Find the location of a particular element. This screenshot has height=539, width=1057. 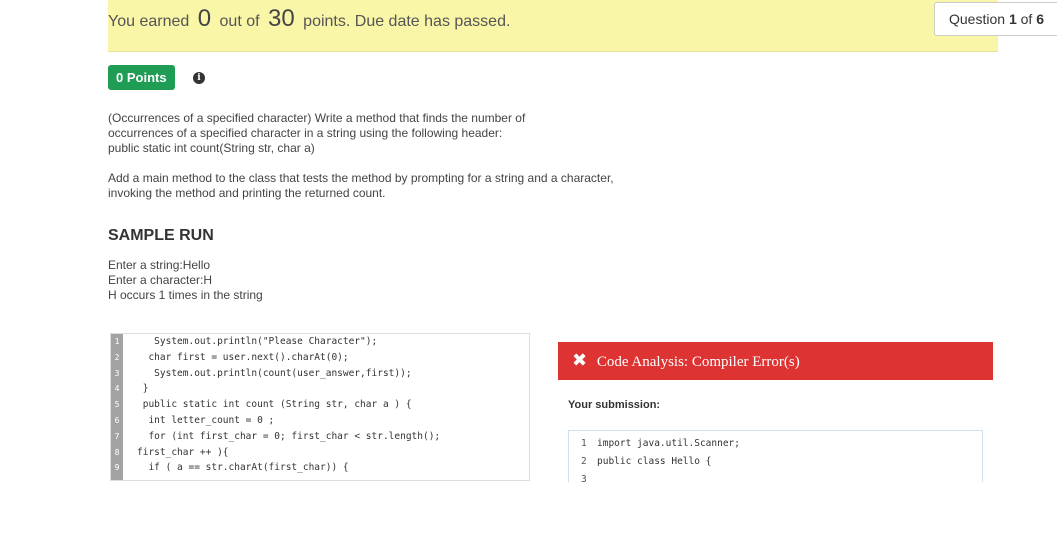

score-prefix: You earned is located at coordinates (149, 21).